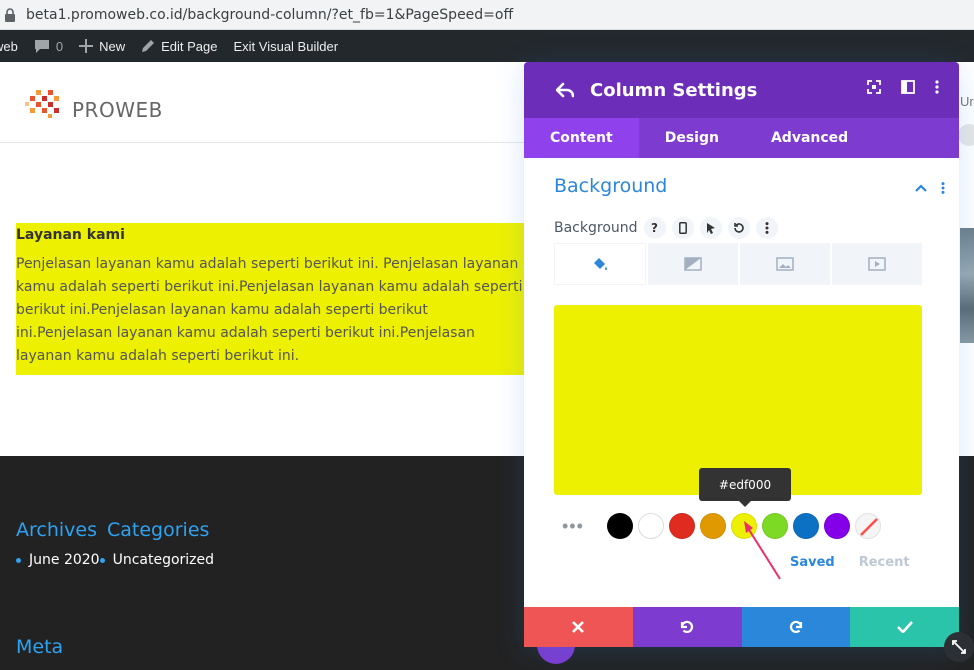  I want to click on admin-site-link: web, so click(9, 46).